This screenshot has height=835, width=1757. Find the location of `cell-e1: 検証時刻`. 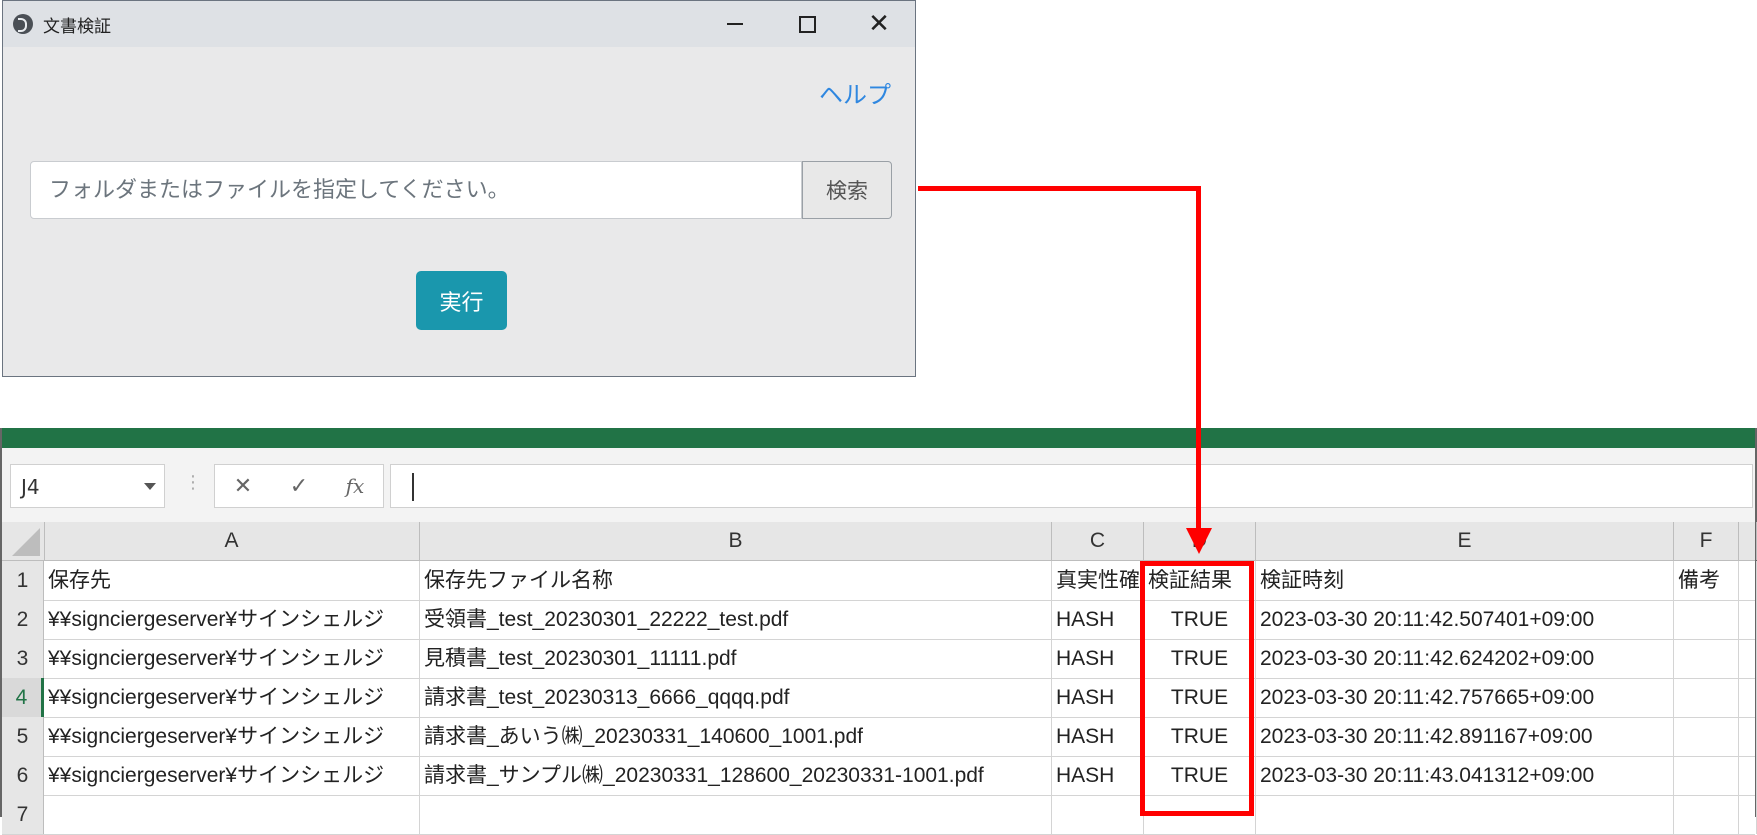

cell-e1: 検証時刻 is located at coordinates (1465, 580).